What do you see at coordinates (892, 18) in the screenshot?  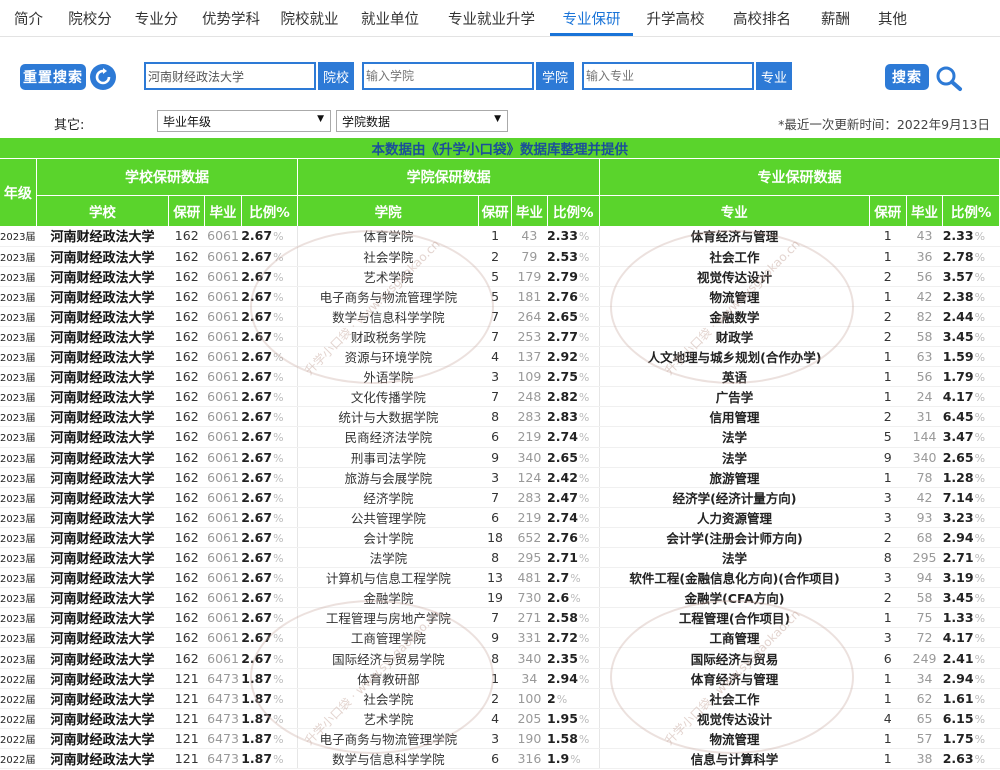 I see `nav-tab: 其他` at bounding box center [892, 18].